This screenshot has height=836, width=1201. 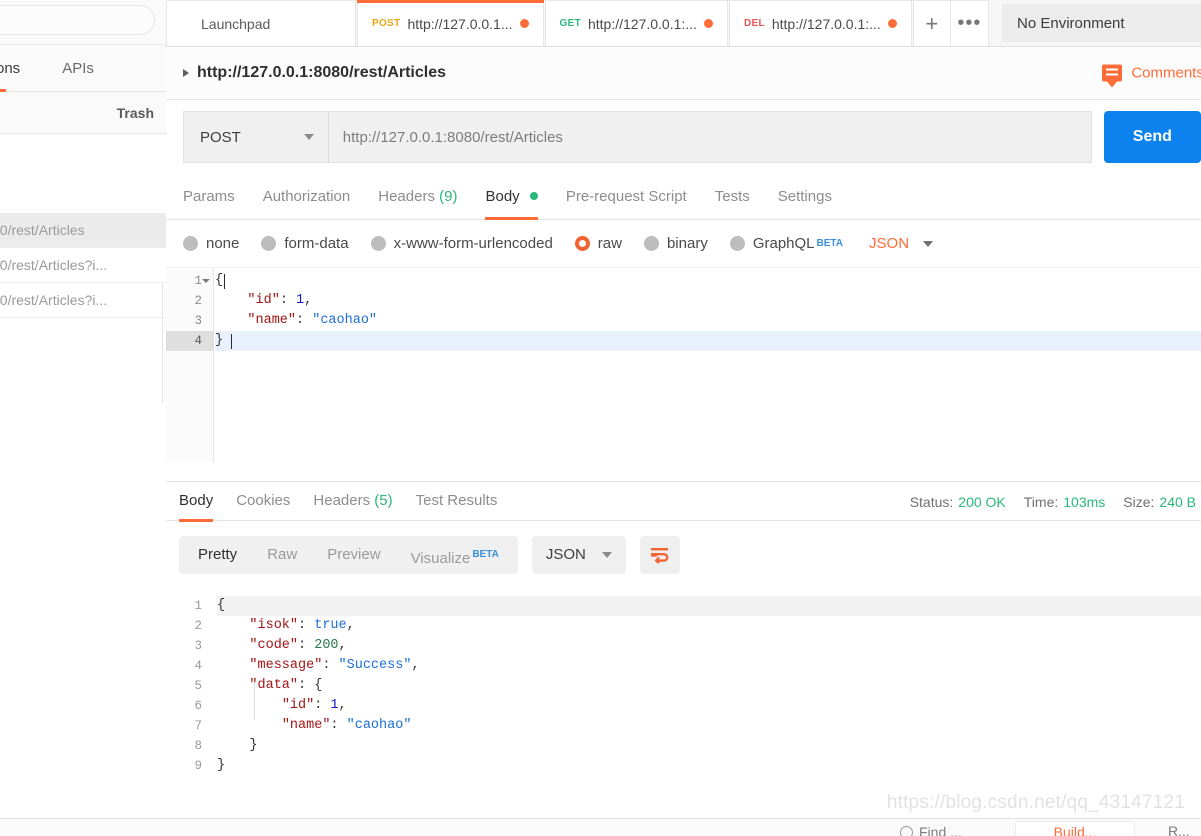 I want to click on tab-settings: Settings, so click(x=805, y=197).